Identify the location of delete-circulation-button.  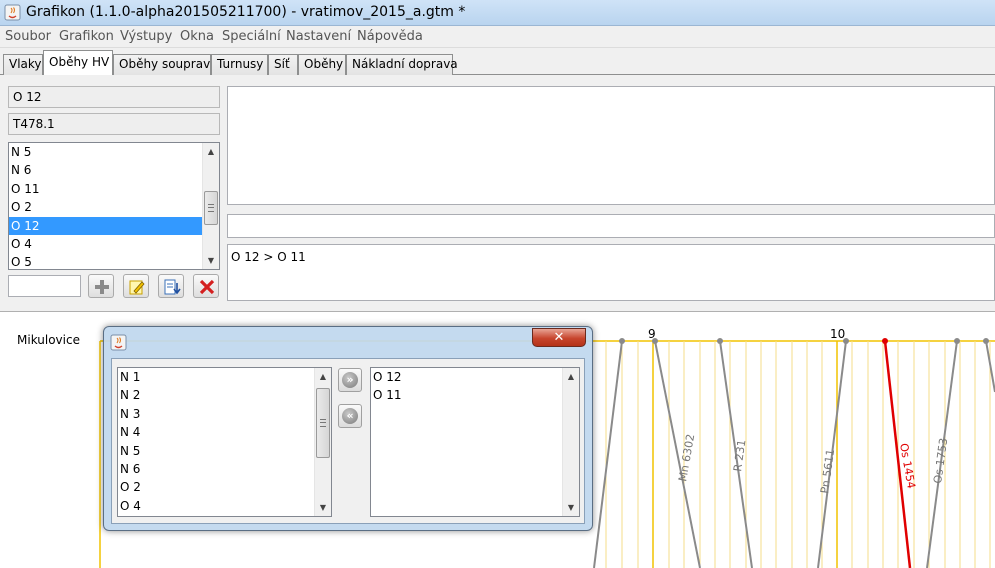
(206, 286).